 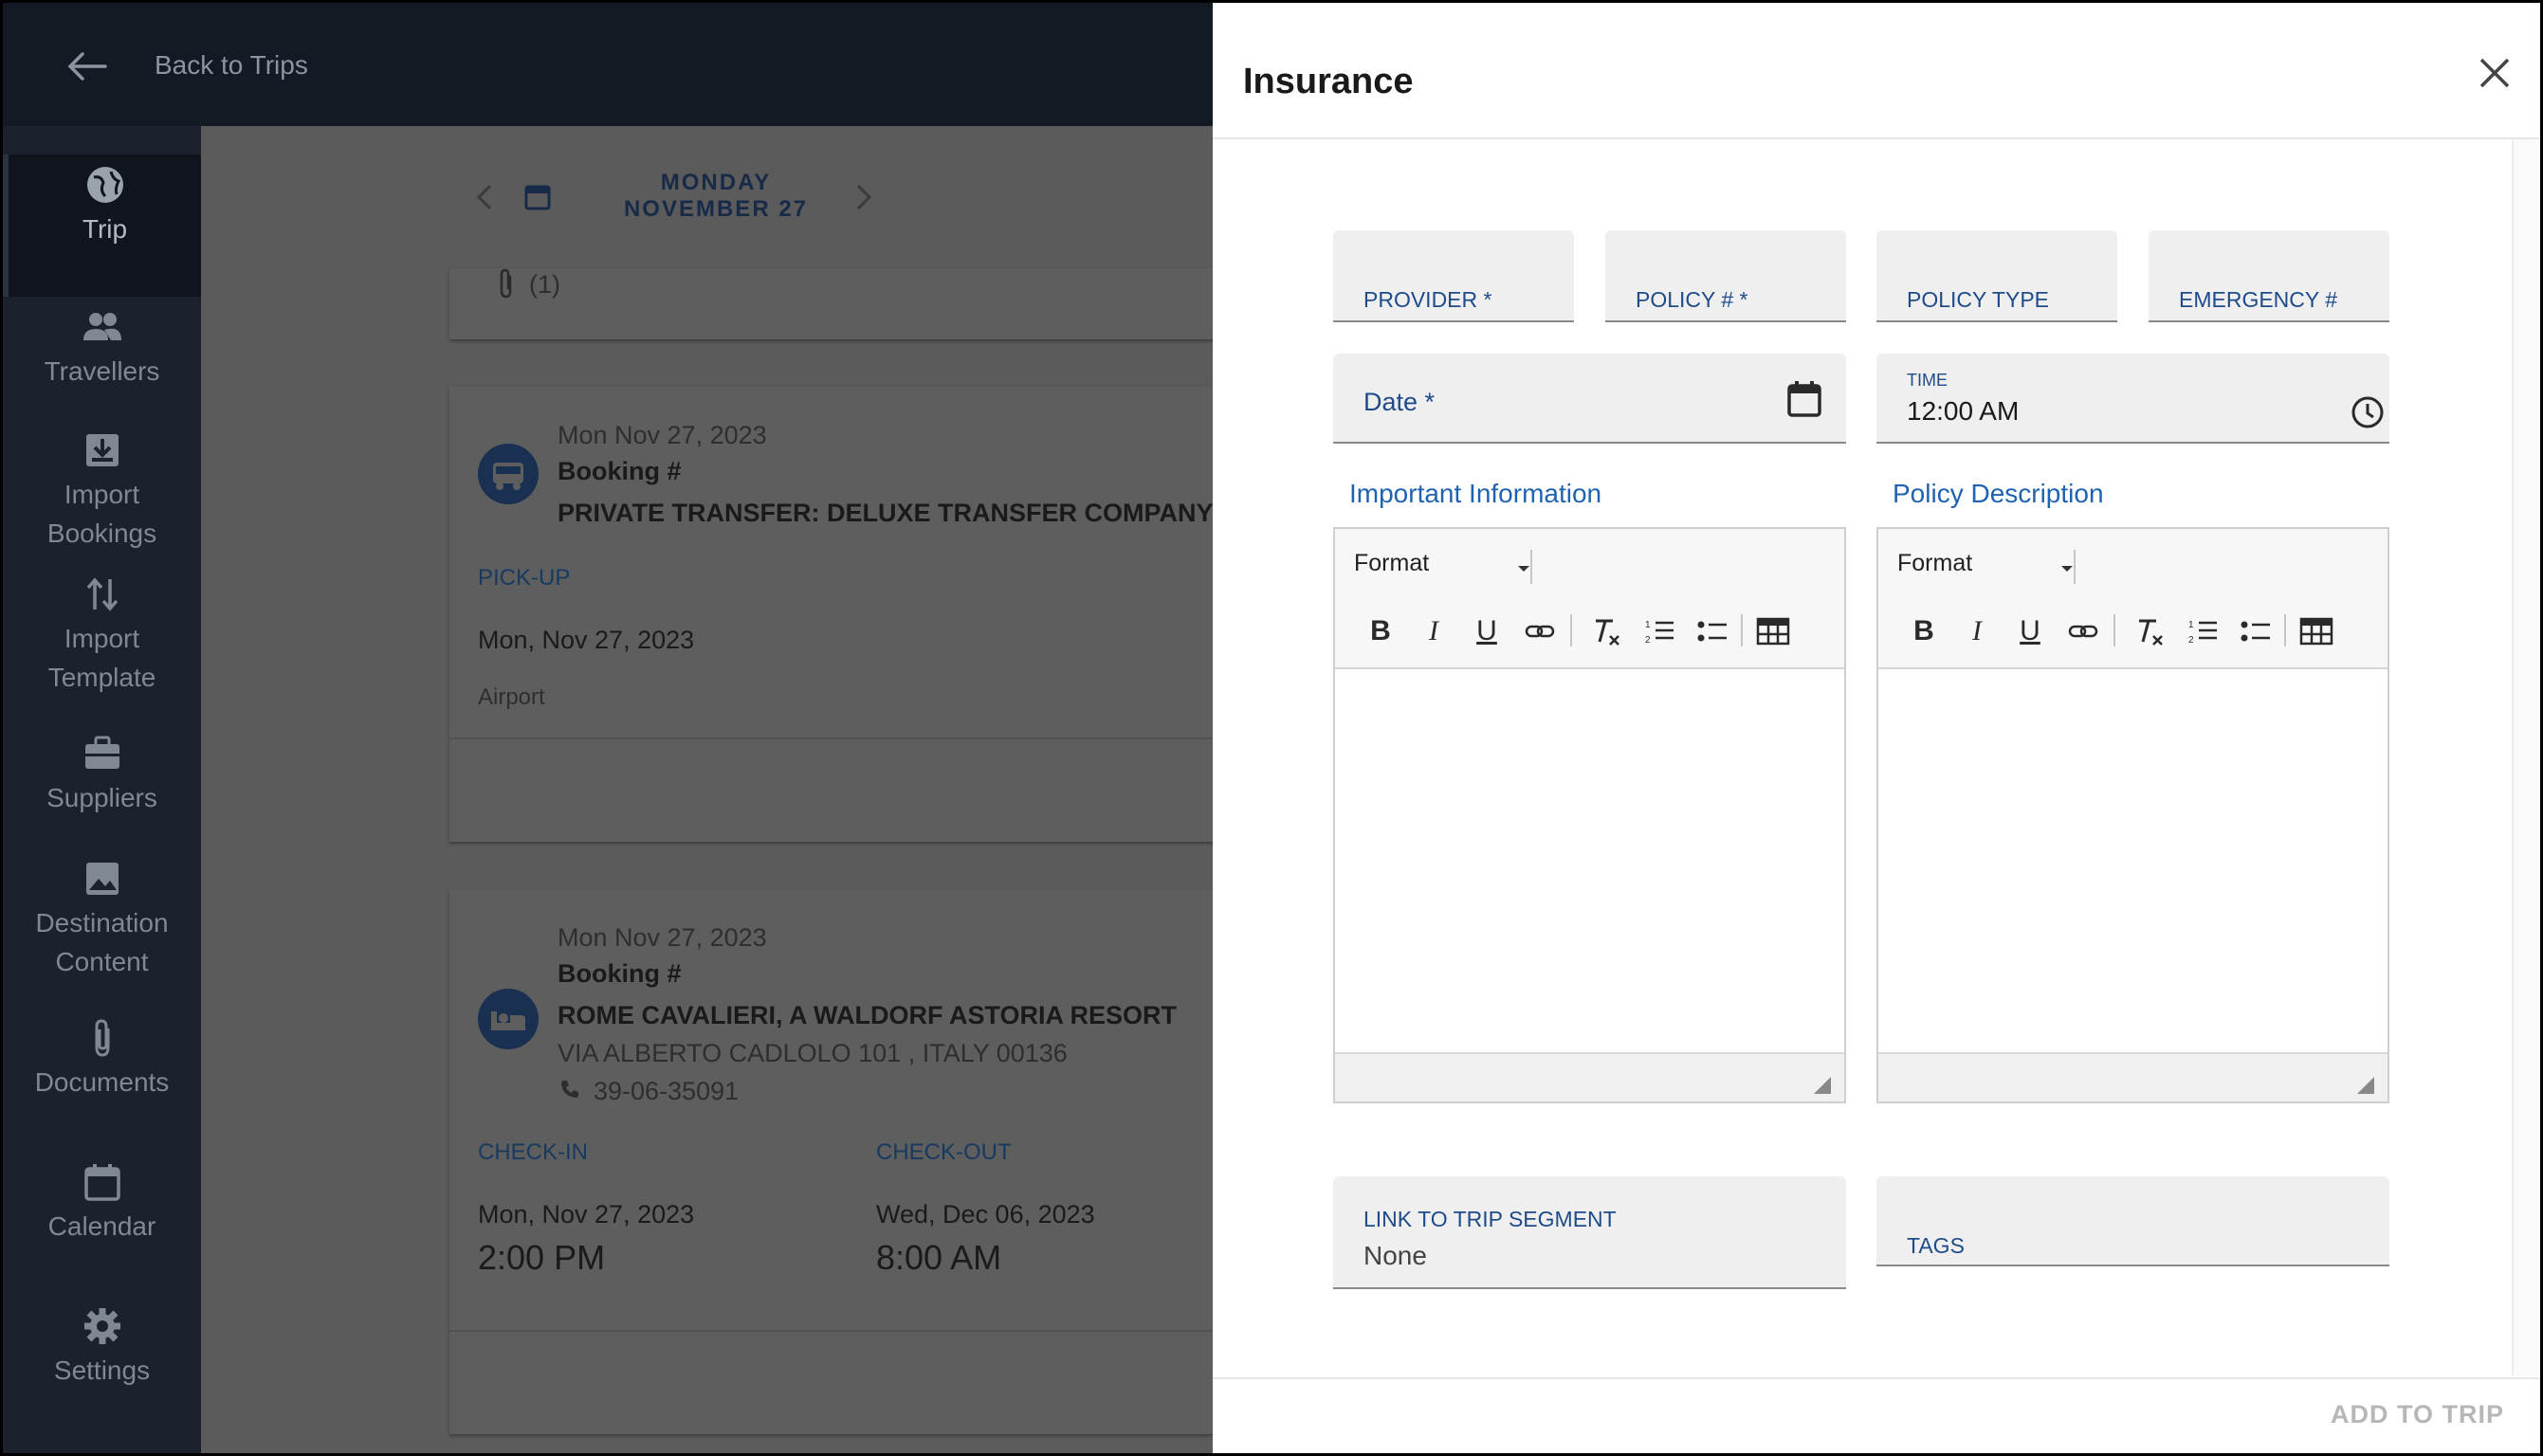 I want to click on top-bar: Back to Trips, so click(x=608, y=64).